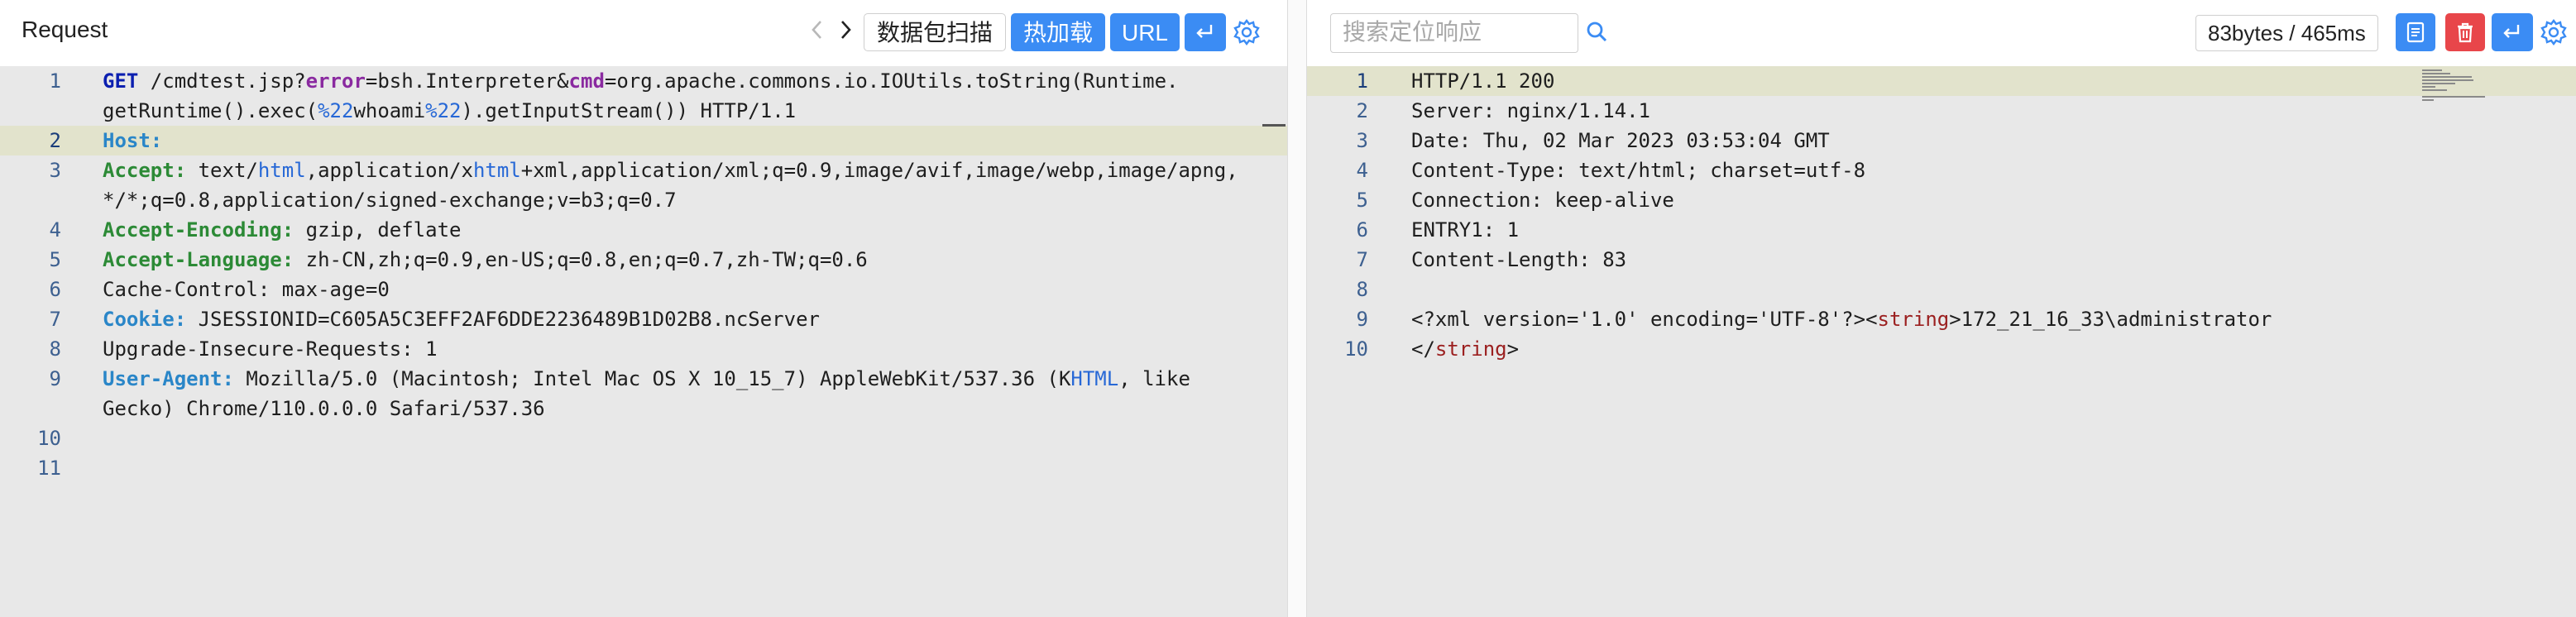 The width and height of the screenshot is (2576, 617). I want to click on trash-icon, so click(2465, 32).